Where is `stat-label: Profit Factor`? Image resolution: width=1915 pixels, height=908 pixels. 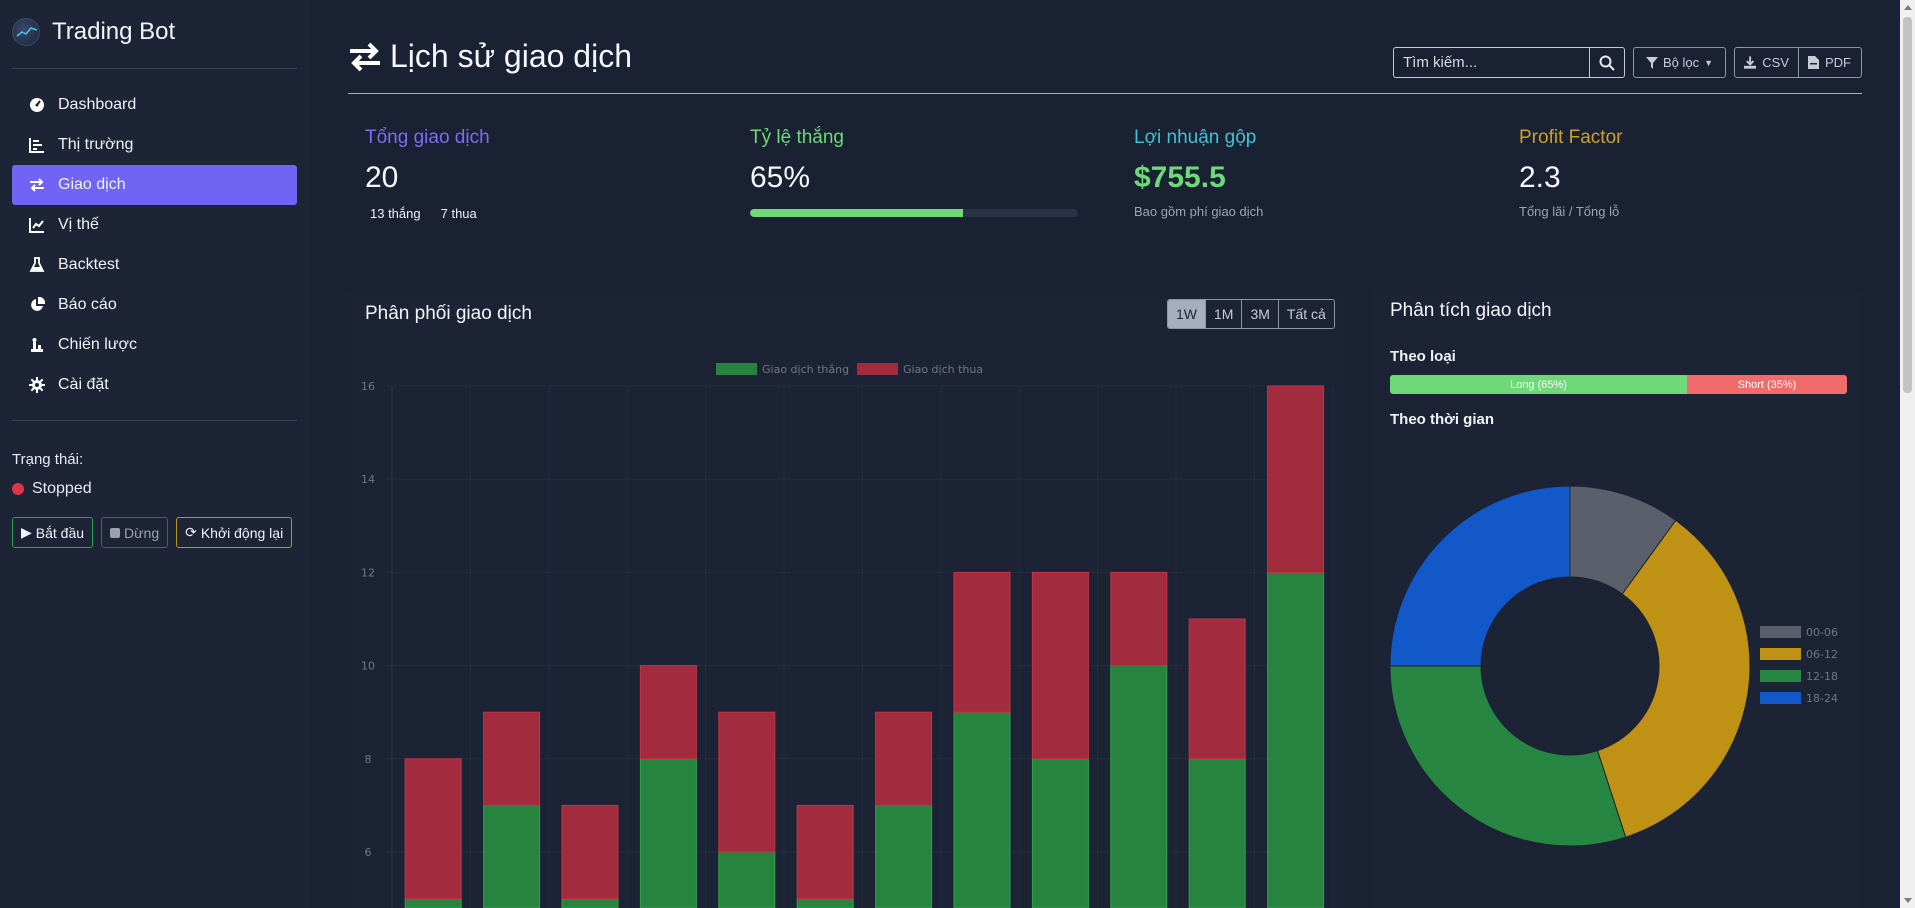 stat-label: Profit Factor is located at coordinates (1571, 137).